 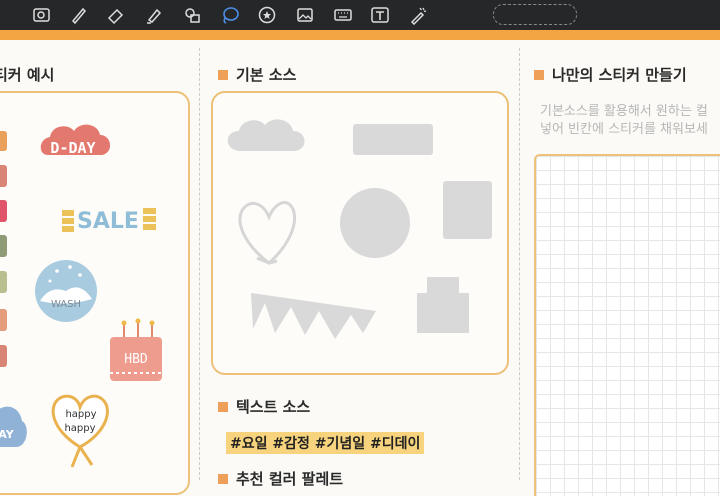 I want to click on page-pill, so click(x=535, y=14).